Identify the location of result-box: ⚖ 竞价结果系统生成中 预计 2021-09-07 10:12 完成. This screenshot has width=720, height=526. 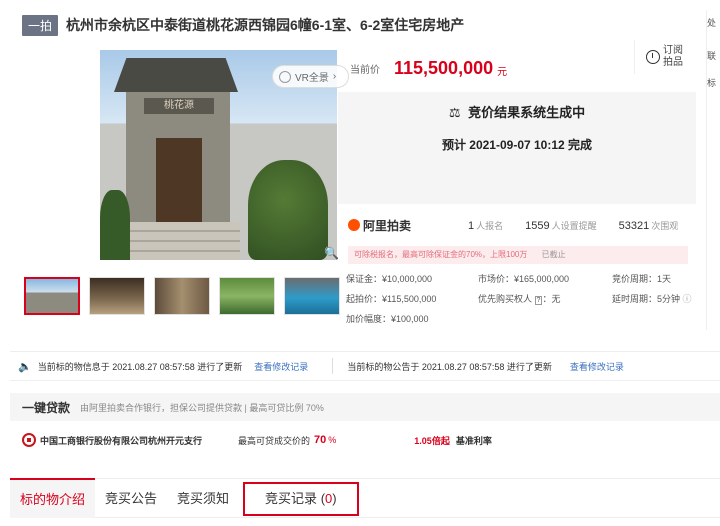
(517, 148).